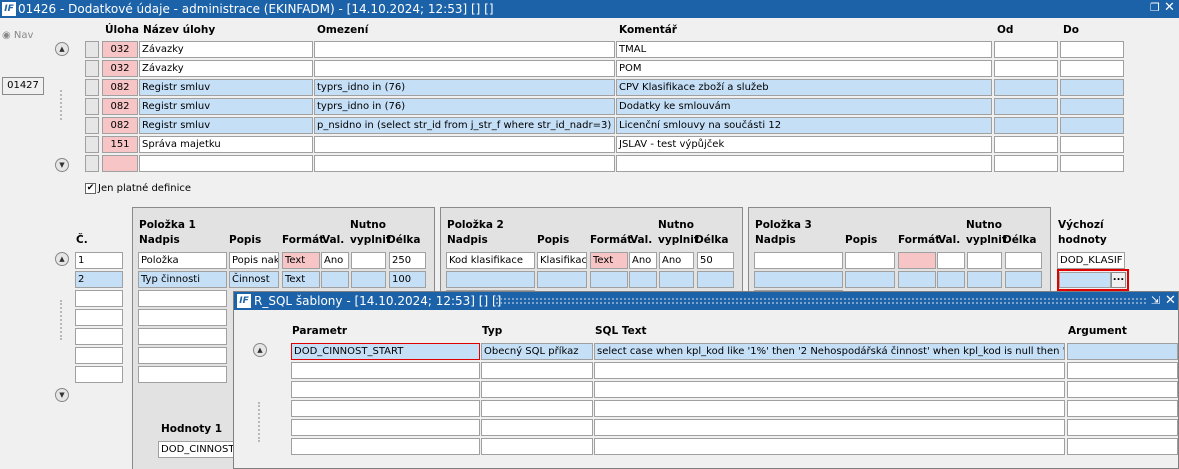 This screenshot has height=469, width=1179. I want to click on popis-cell: Popis nak, so click(254, 260).